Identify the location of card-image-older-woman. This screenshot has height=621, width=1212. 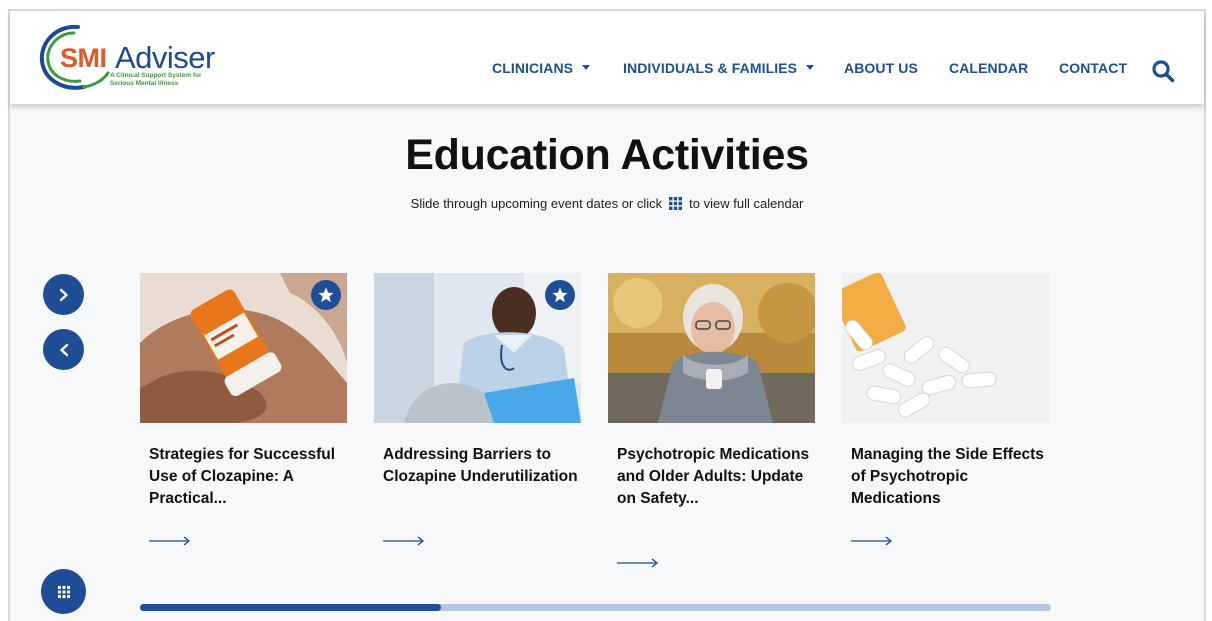
(711, 348).